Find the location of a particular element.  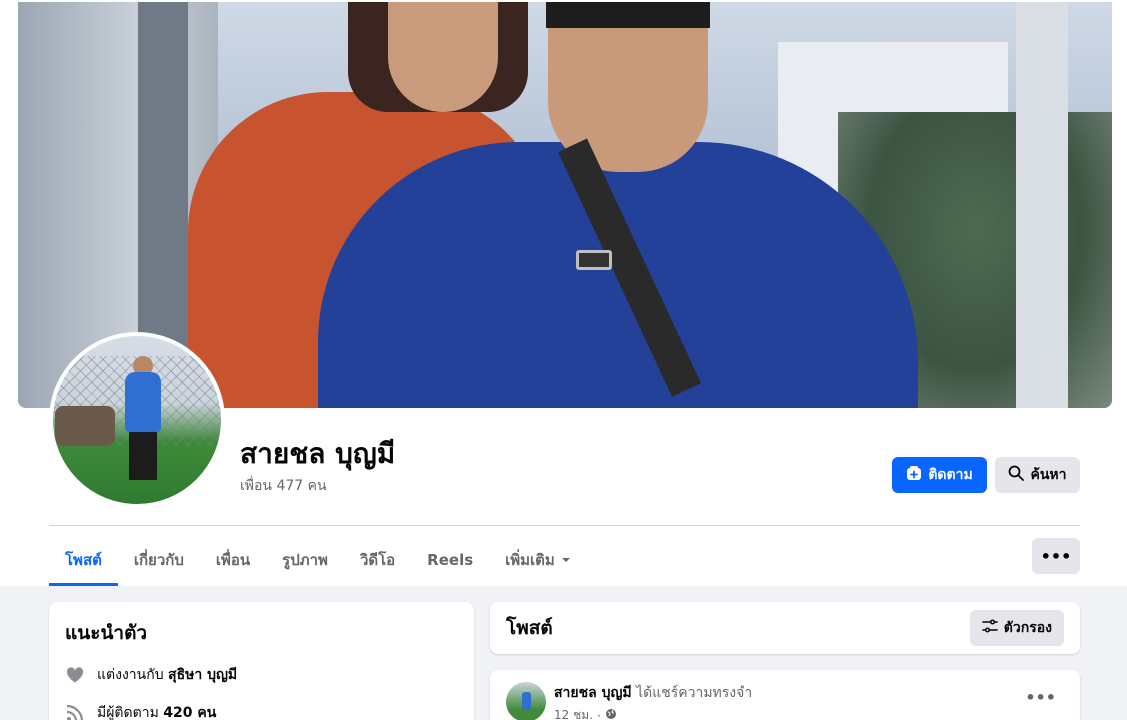

filter-button: ตัวกรอง is located at coordinates (1016, 628).